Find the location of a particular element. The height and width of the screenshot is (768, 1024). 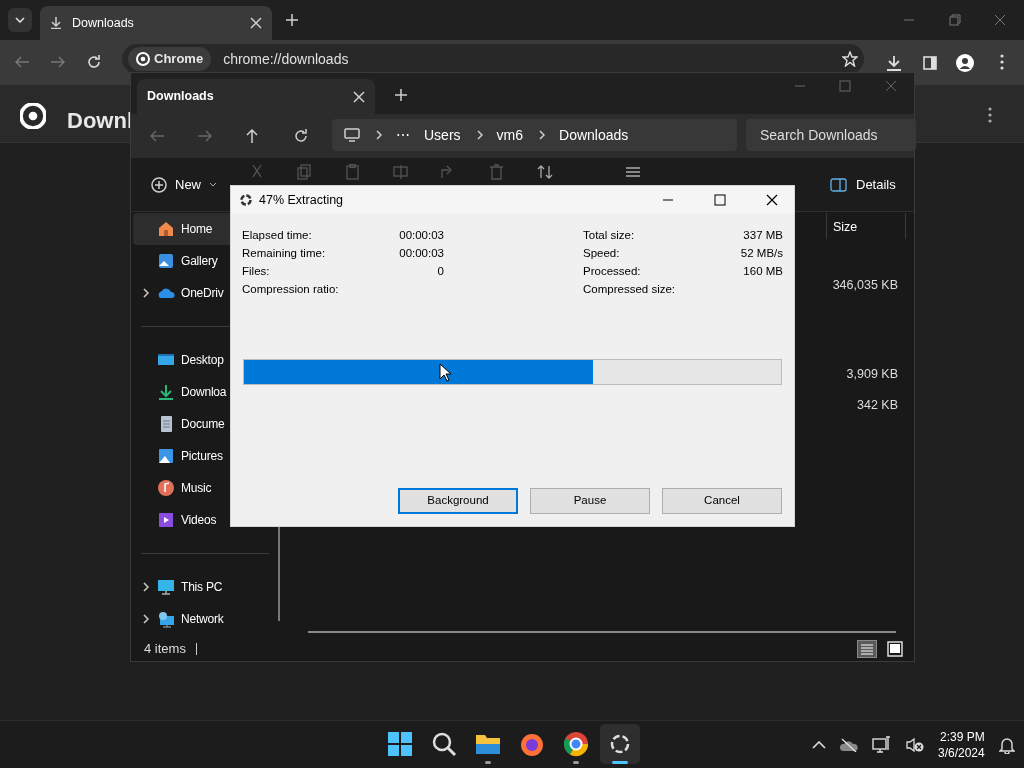

clock: 2:39 PM 3/6/2024 is located at coordinates (961, 745).